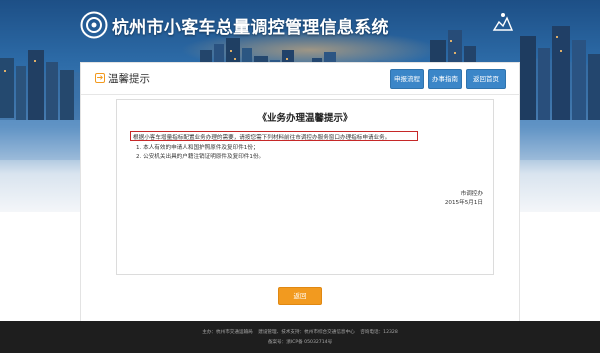 The width and height of the screenshot is (600, 353). I want to click on apply-process-button: 申报流程, so click(407, 79).